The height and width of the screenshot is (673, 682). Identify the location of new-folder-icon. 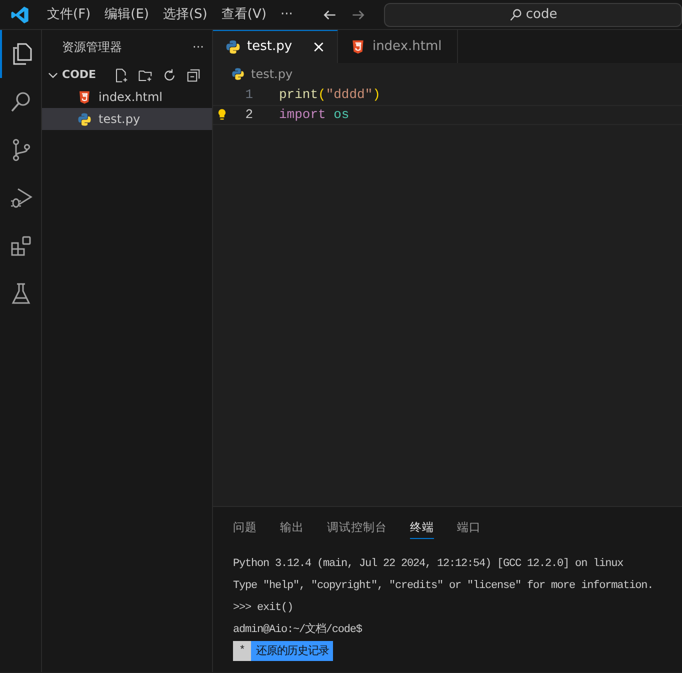
(146, 75).